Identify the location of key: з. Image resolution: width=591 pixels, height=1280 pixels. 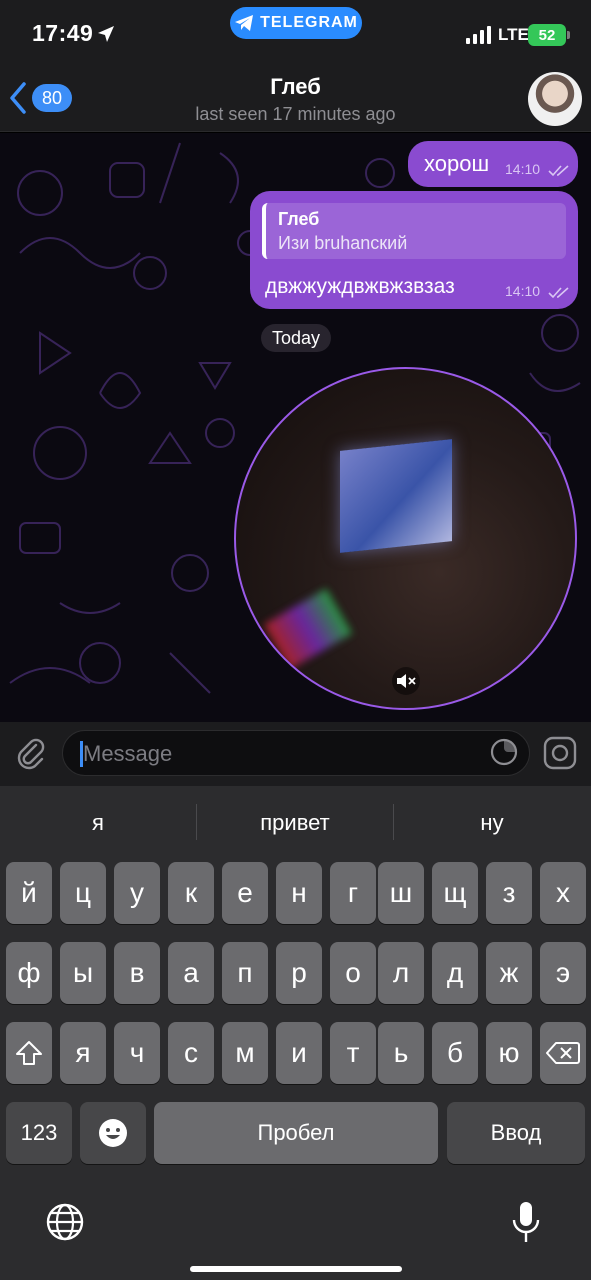
(509, 893).